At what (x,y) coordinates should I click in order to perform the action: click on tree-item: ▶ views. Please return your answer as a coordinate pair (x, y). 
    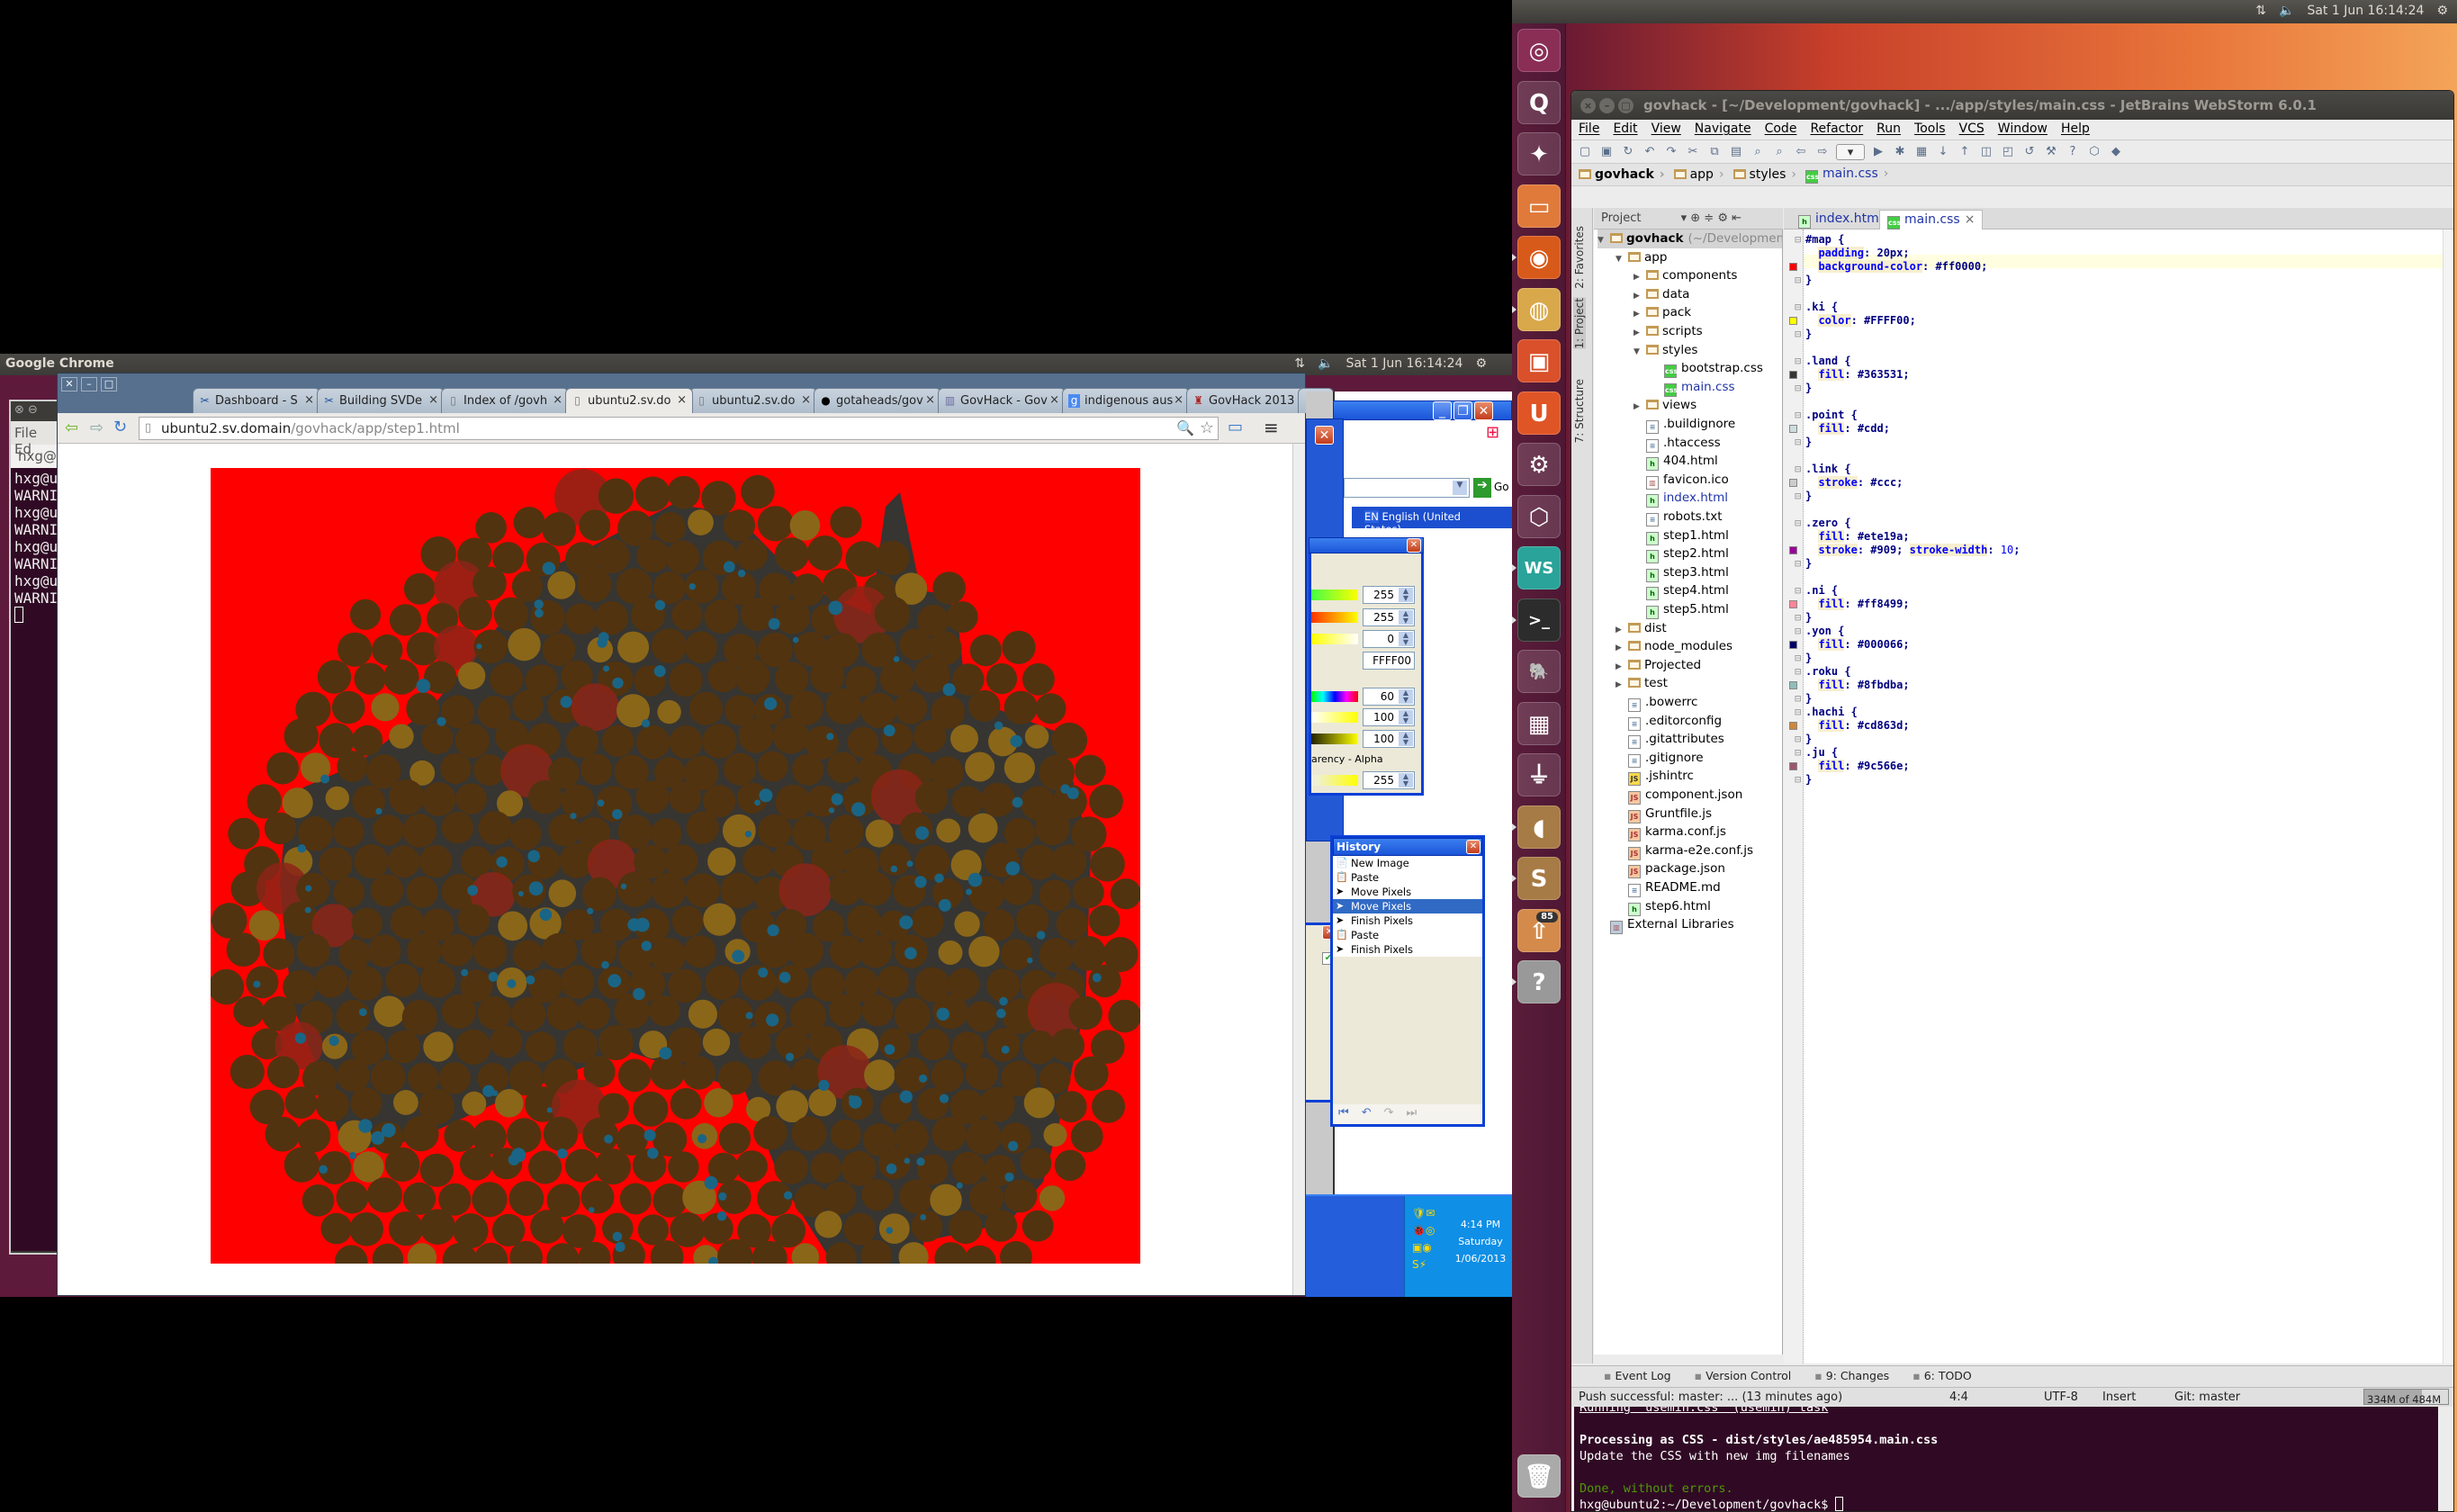
    Looking at the image, I should click on (1665, 406).